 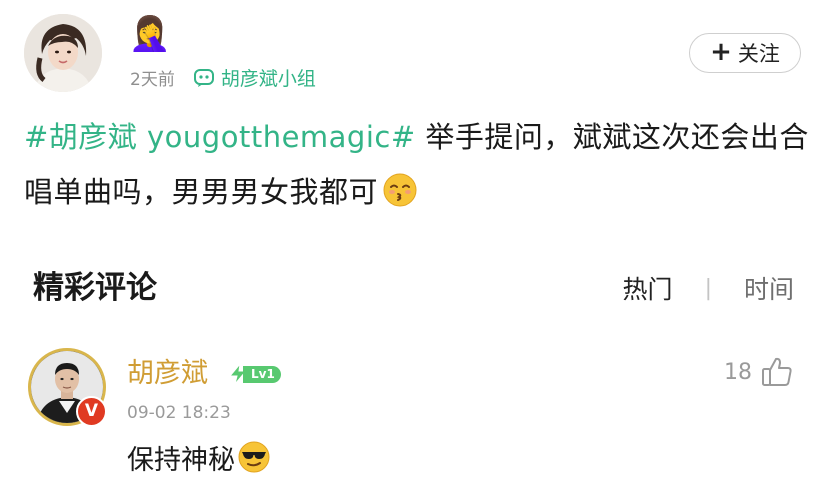 What do you see at coordinates (179, 413) in the screenshot?
I see `comment-time: 09-02 18:23` at bounding box center [179, 413].